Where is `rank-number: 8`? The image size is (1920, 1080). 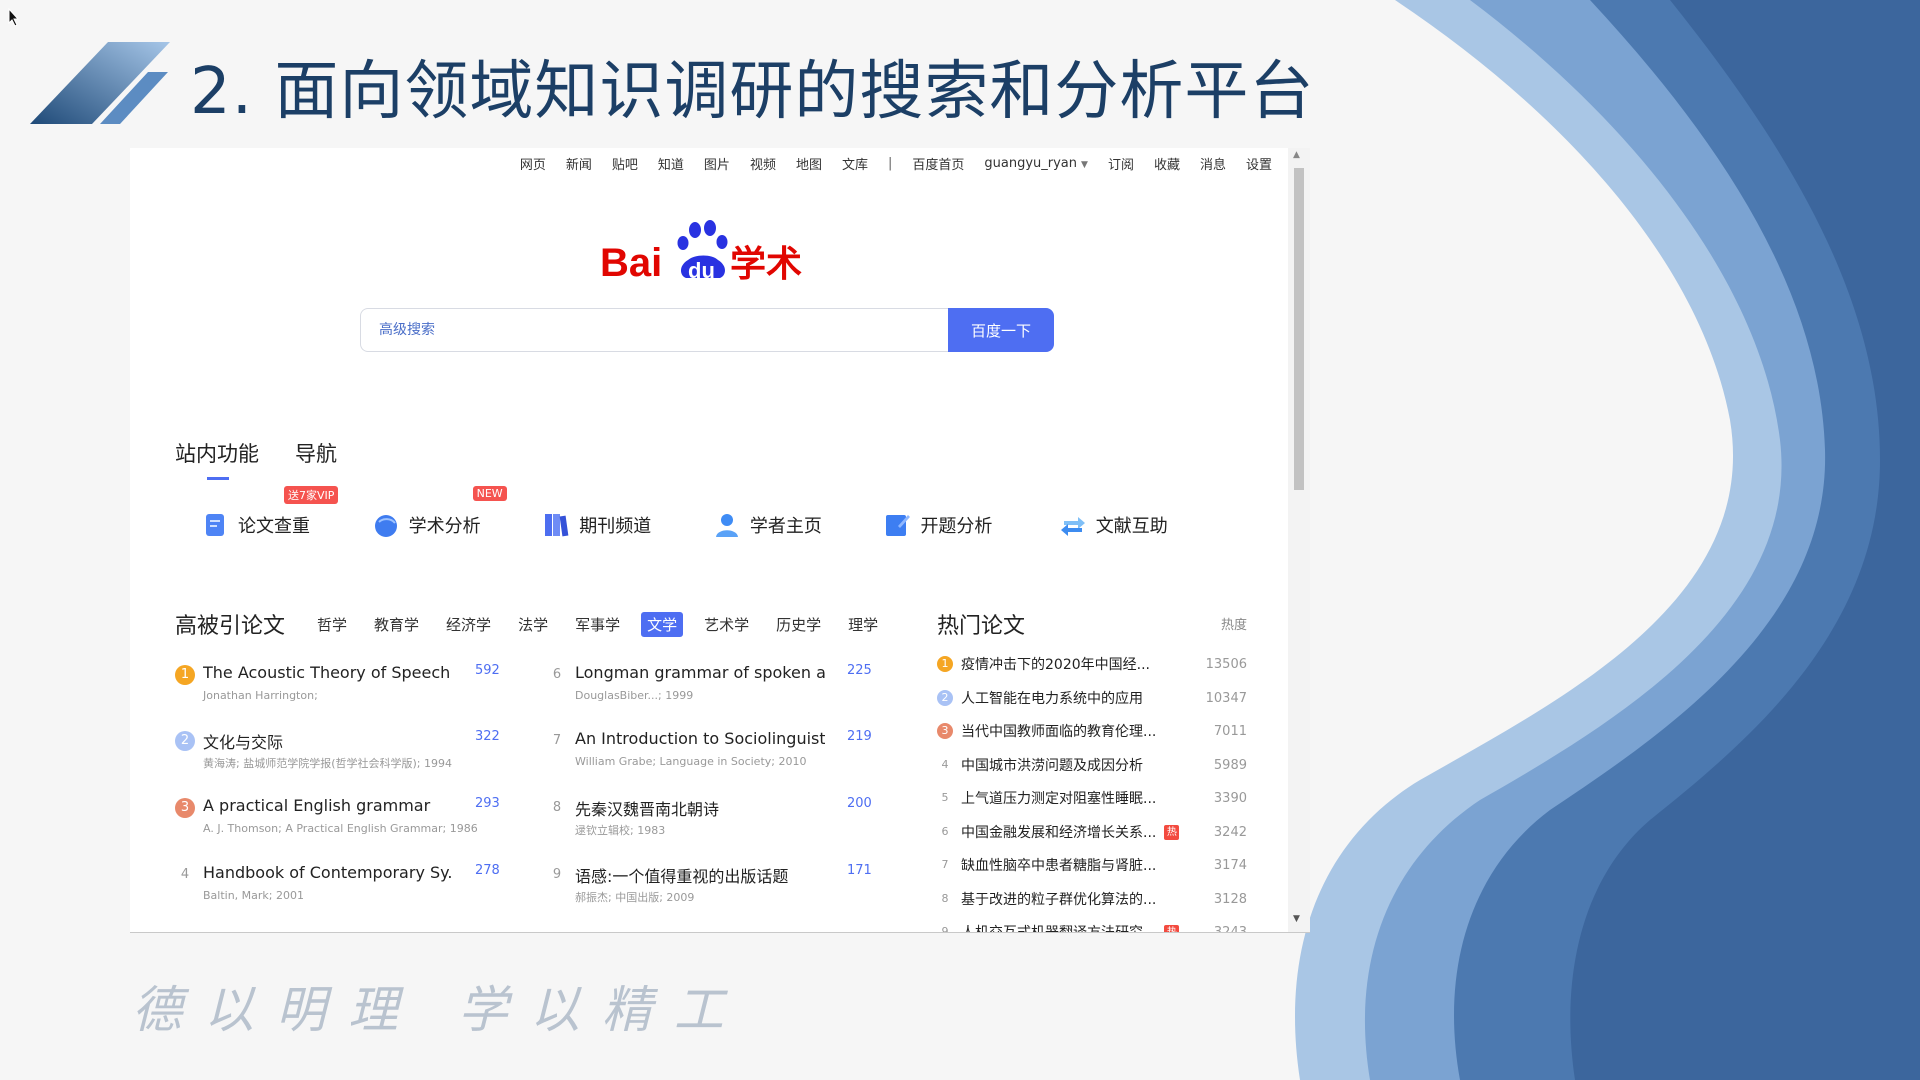 rank-number: 8 is located at coordinates (945, 898).